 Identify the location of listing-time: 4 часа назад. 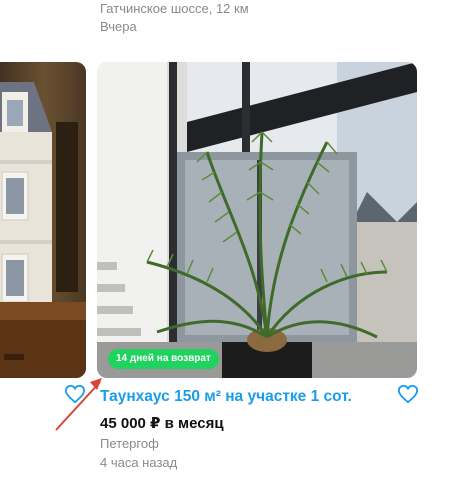
(139, 462).